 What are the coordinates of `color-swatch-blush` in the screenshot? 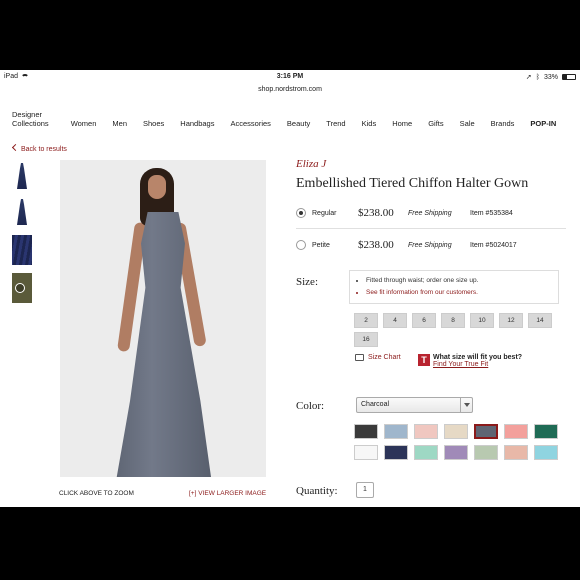 It's located at (426, 431).